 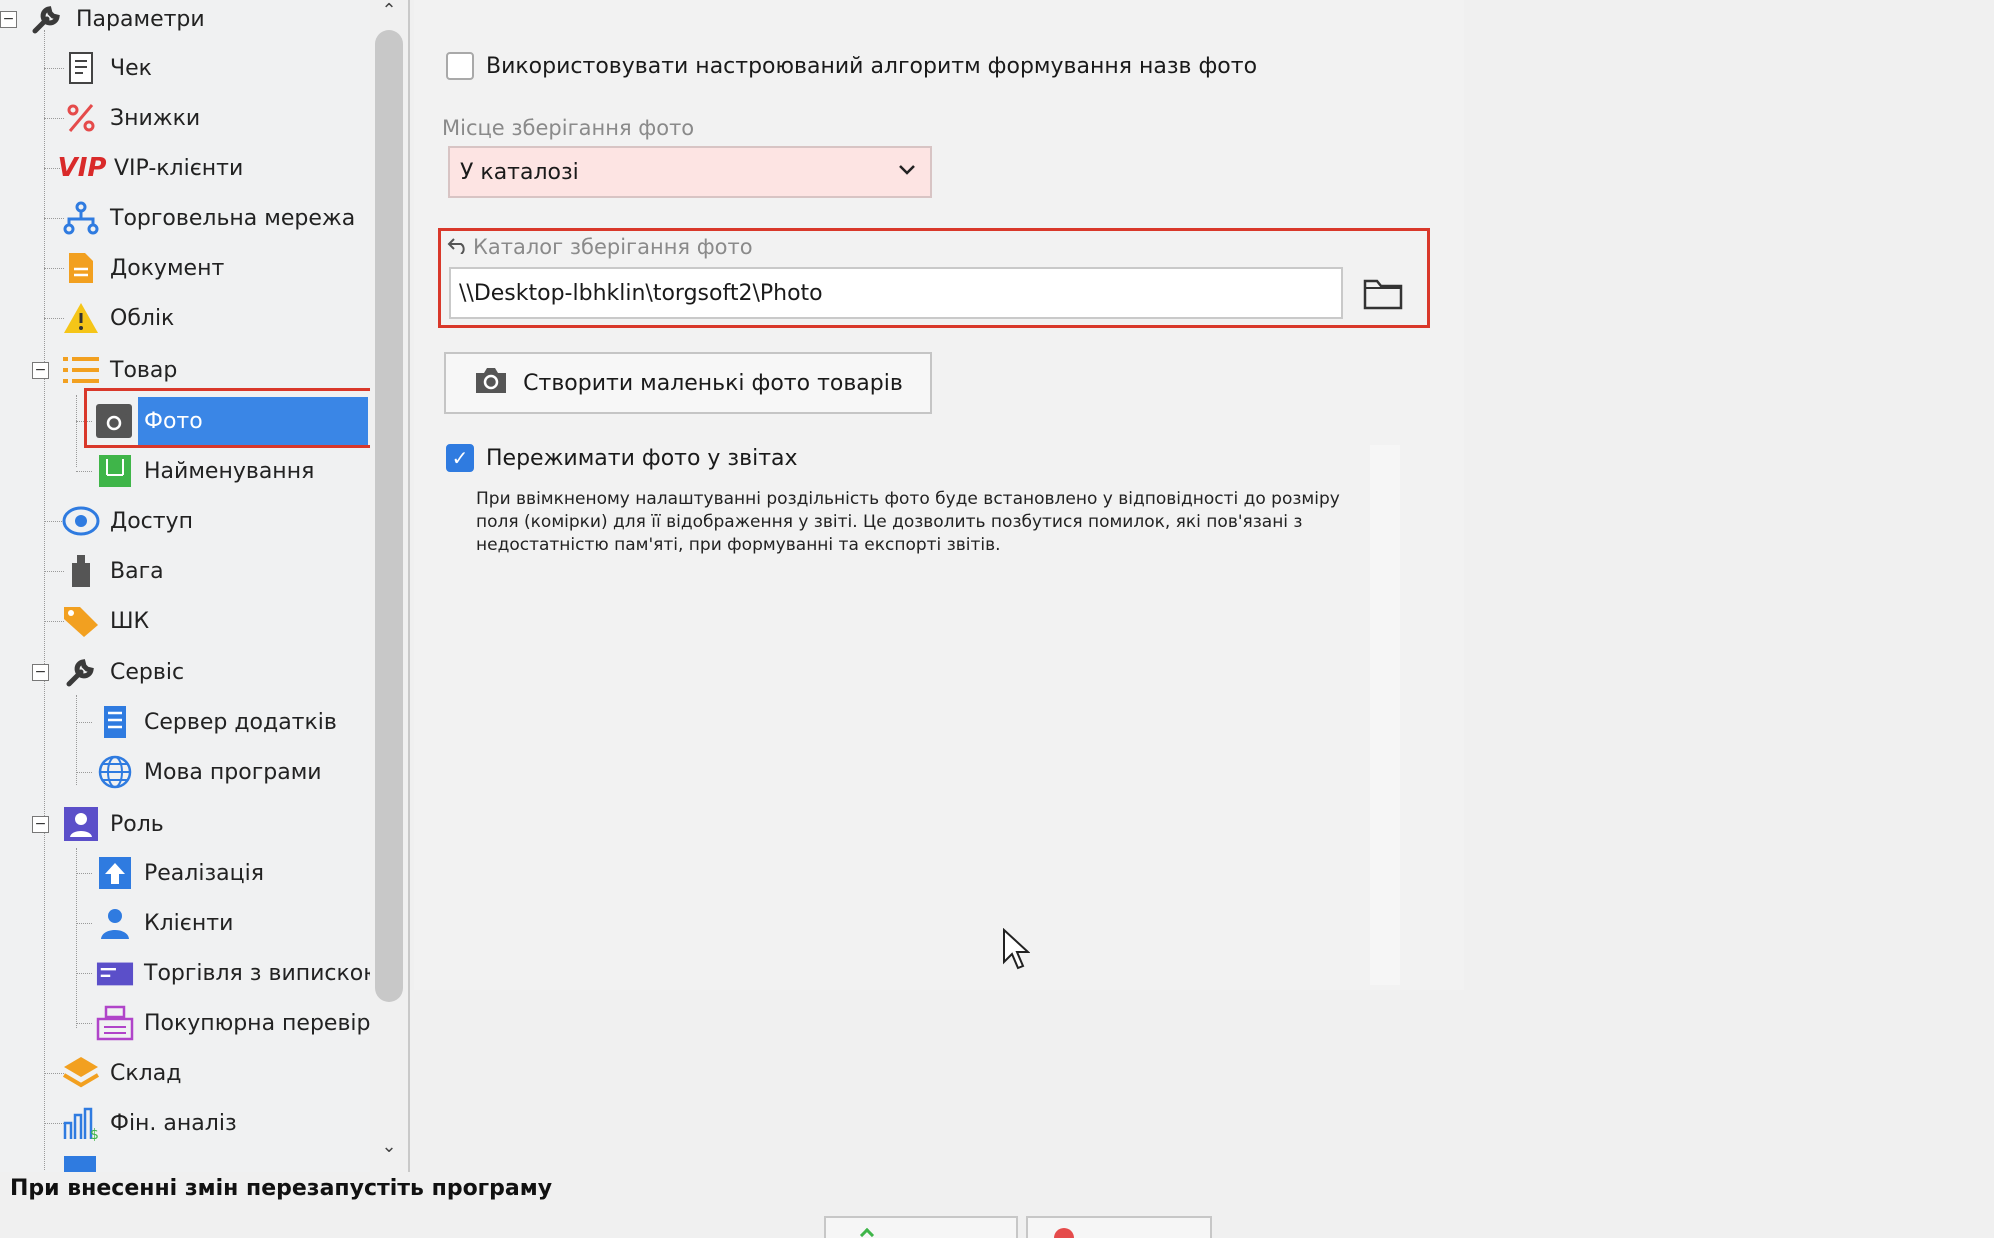 I want to click on tree-item-label: Документ, so click(x=167, y=268).